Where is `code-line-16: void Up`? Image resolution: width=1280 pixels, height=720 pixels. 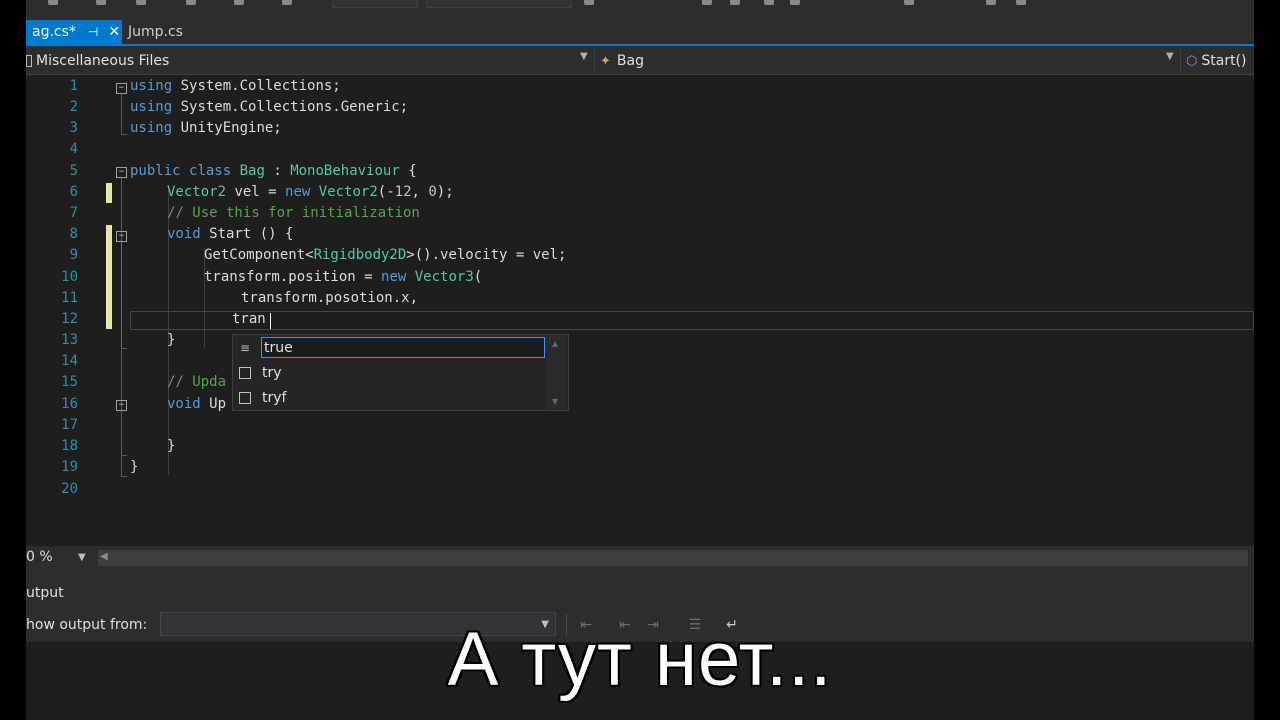
code-line-16: void Up is located at coordinates (197, 404).